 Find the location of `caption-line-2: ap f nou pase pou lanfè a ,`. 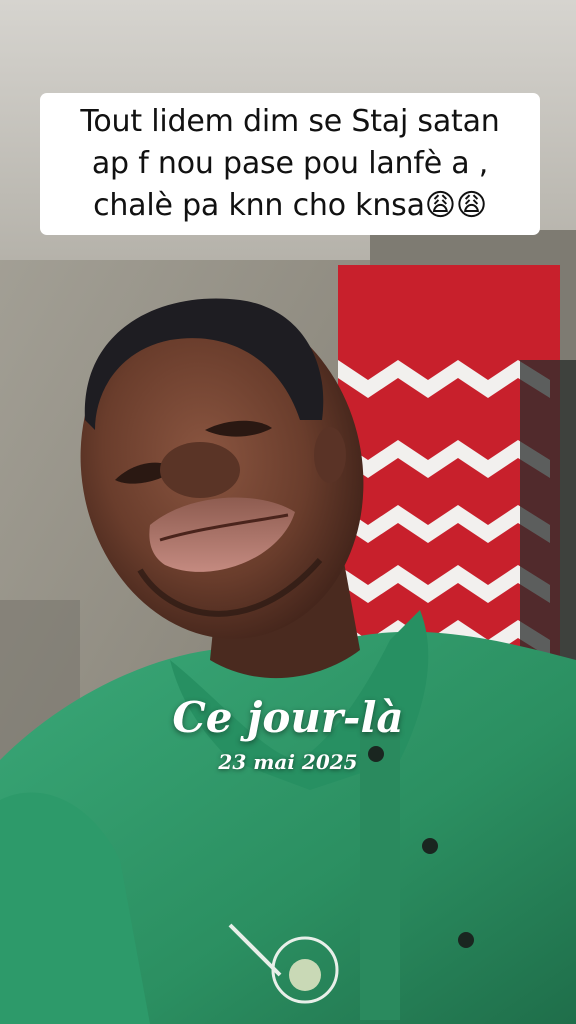

caption-line-2: ap f nou pase pou lanfè a , is located at coordinates (290, 163).